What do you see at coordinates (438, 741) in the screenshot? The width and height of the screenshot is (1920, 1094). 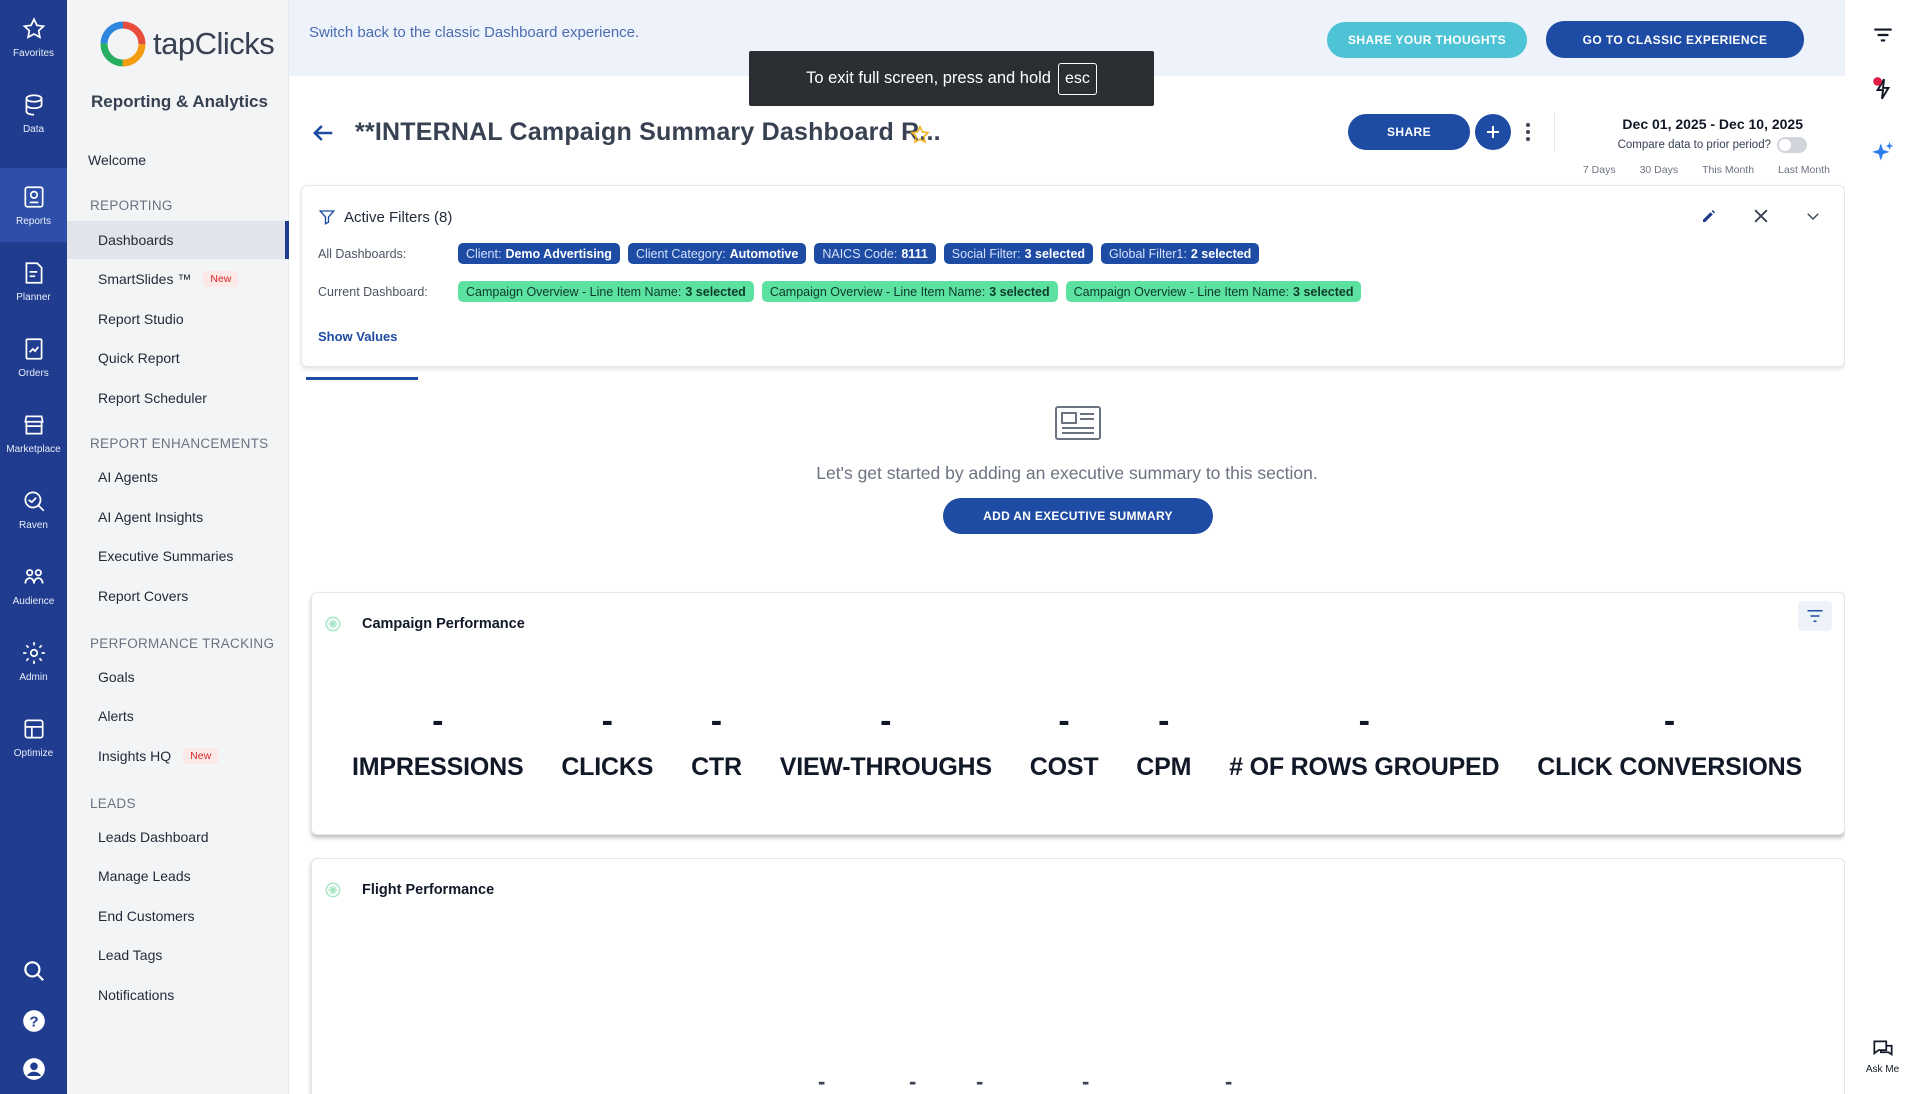 I see `metric-impressions: - IMPRESSIONS` at bounding box center [438, 741].